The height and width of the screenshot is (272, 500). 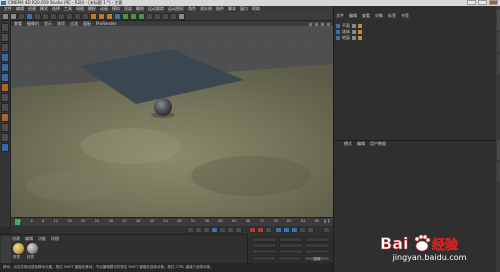 I want to click on attribute-menu-mode: 模式, so click(x=348, y=143).